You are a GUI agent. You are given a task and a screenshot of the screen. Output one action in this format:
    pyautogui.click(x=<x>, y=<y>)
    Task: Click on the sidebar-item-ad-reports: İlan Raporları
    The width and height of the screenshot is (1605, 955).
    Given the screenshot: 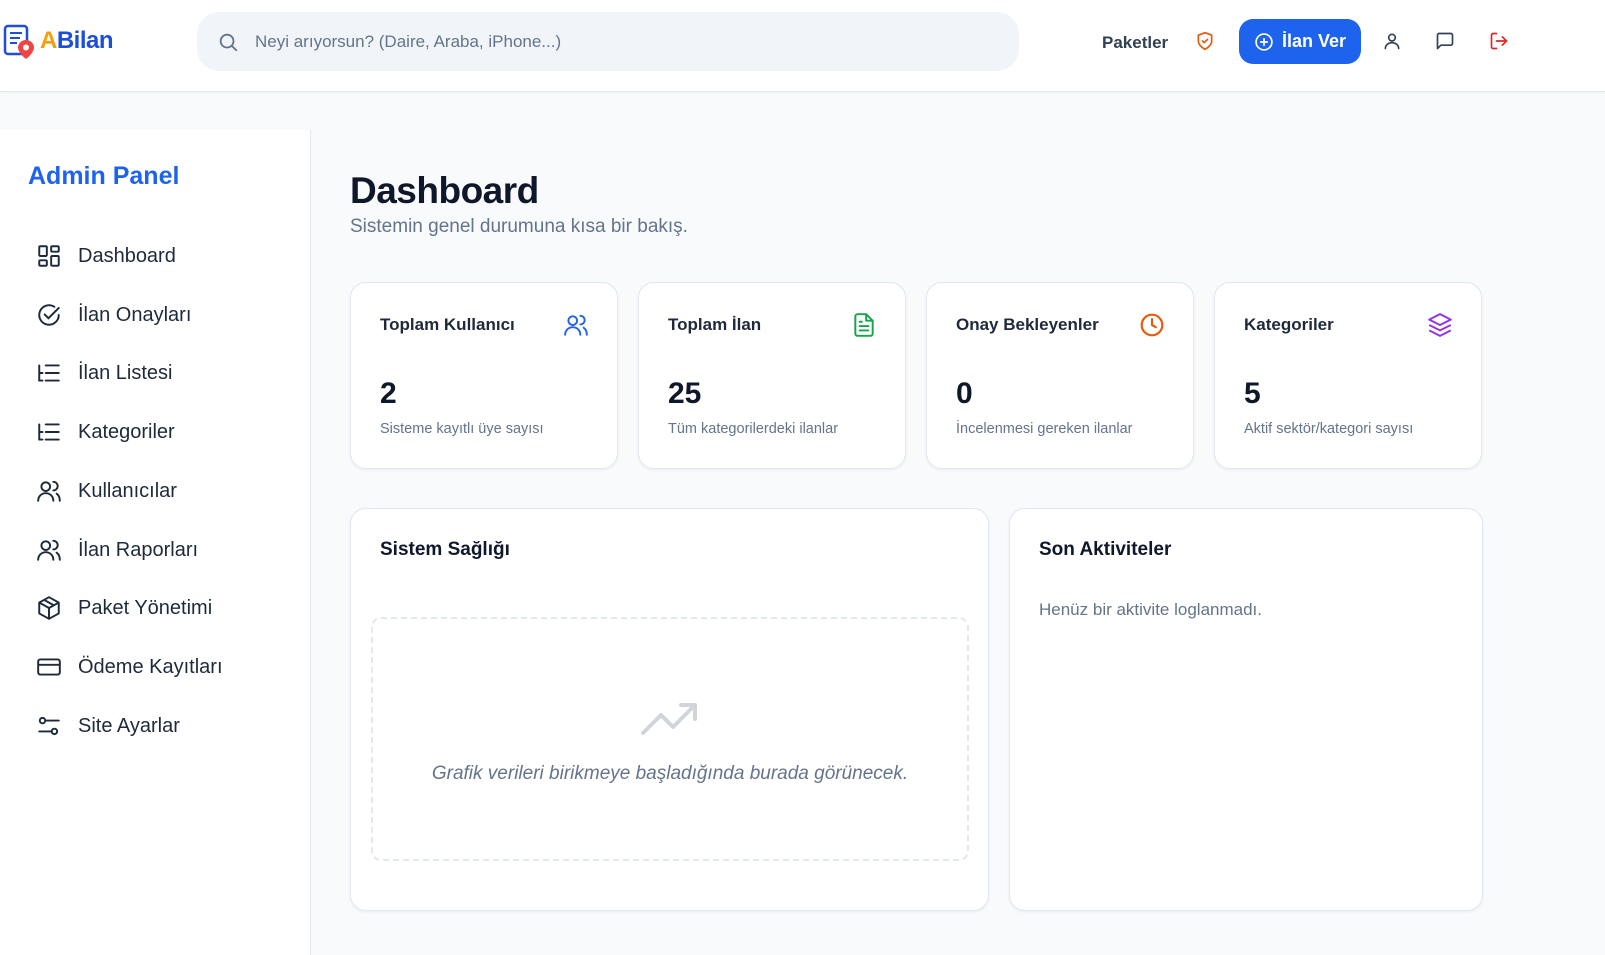 What is the action you would take?
    pyautogui.click(x=166, y=550)
    